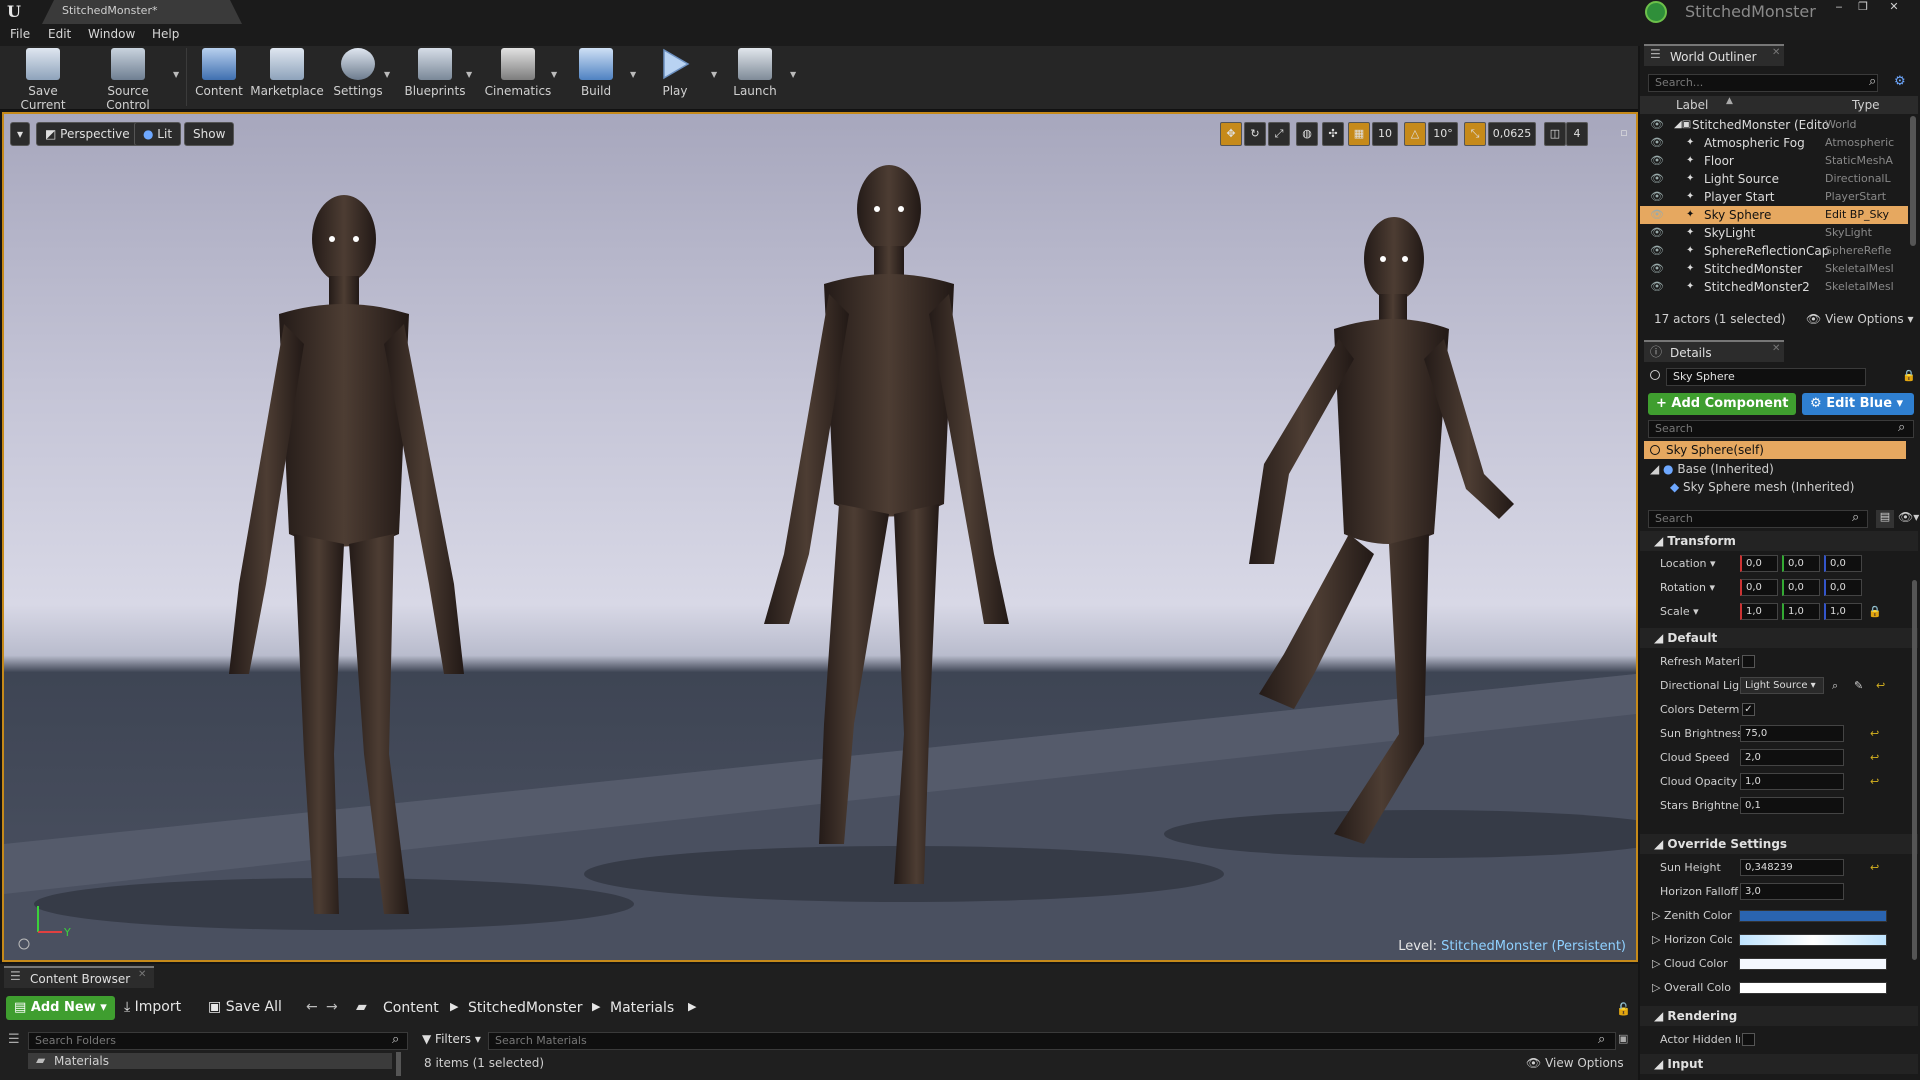 The height and width of the screenshot is (1080, 1920). What do you see at coordinates (1762, 487) in the screenshot?
I see `component-mesh: ◆ Sky Sphere mesh (Inherited)` at bounding box center [1762, 487].